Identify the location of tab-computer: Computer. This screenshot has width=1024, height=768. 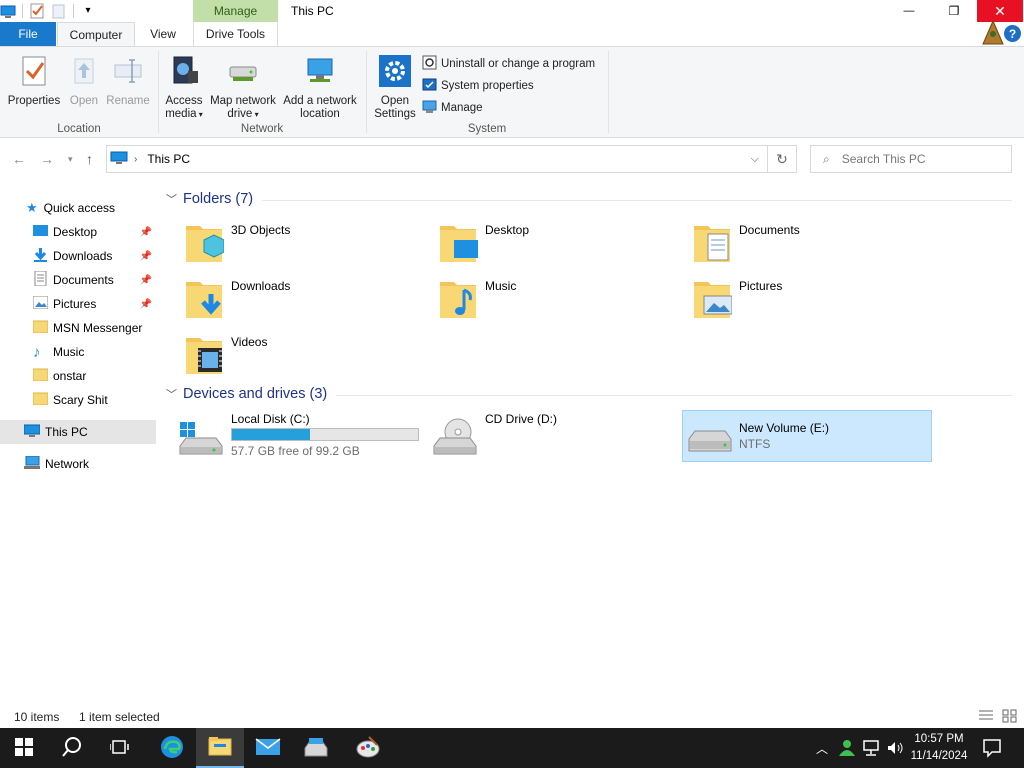
(96, 34).